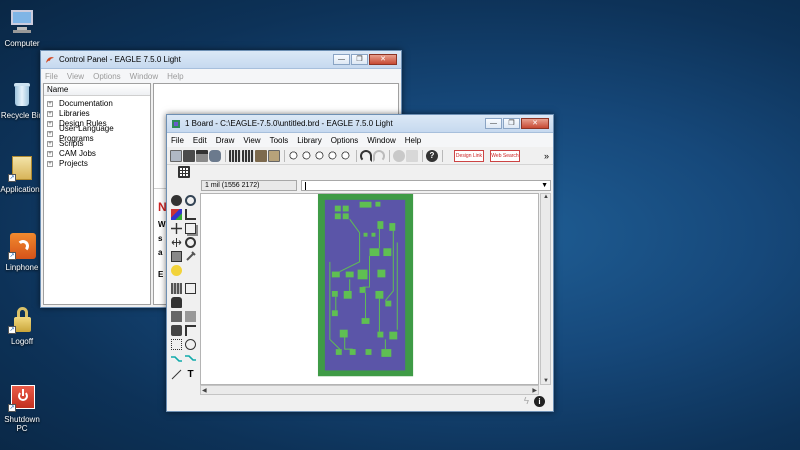  What do you see at coordinates (307, 155) in the screenshot?
I see `zoom-in-icon` at bounding box center [307, 155].